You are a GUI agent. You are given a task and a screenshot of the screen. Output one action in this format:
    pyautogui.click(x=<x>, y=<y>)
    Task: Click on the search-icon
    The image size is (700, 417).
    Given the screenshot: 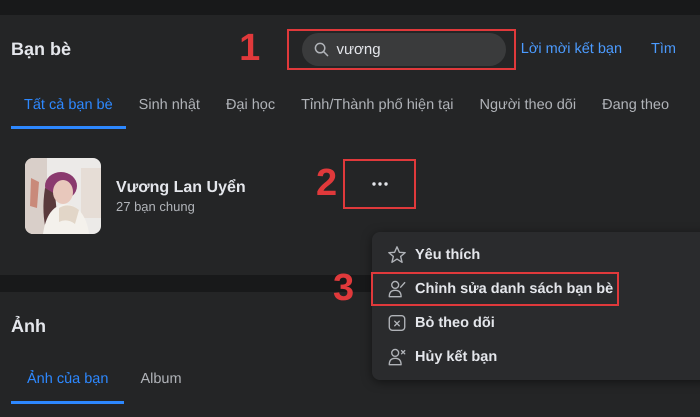 What is the action you would take?
    pyautogui.click(x=322, y=49)
    